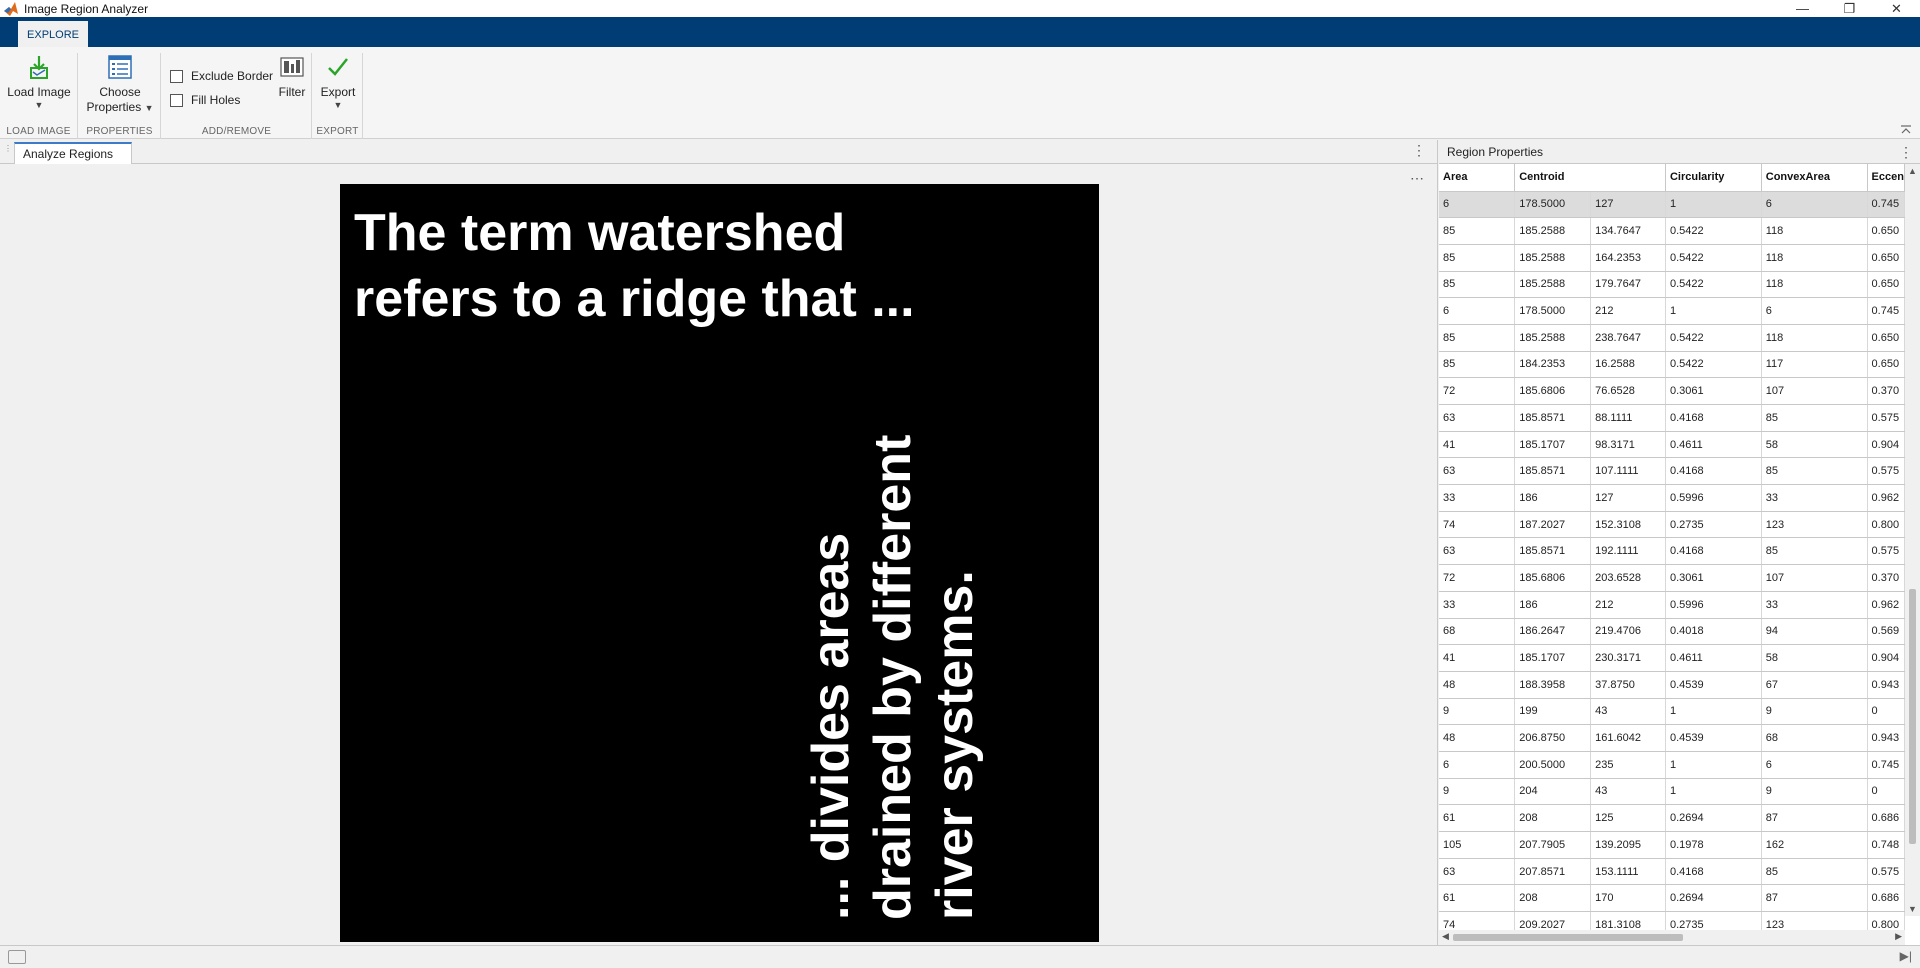 Image resolution: width=1920 pixels, height=968 pixels. Describe the element at coordinates (1898, 936) in the screenshot. I see `scroll-right-icon: ▶` at that location.